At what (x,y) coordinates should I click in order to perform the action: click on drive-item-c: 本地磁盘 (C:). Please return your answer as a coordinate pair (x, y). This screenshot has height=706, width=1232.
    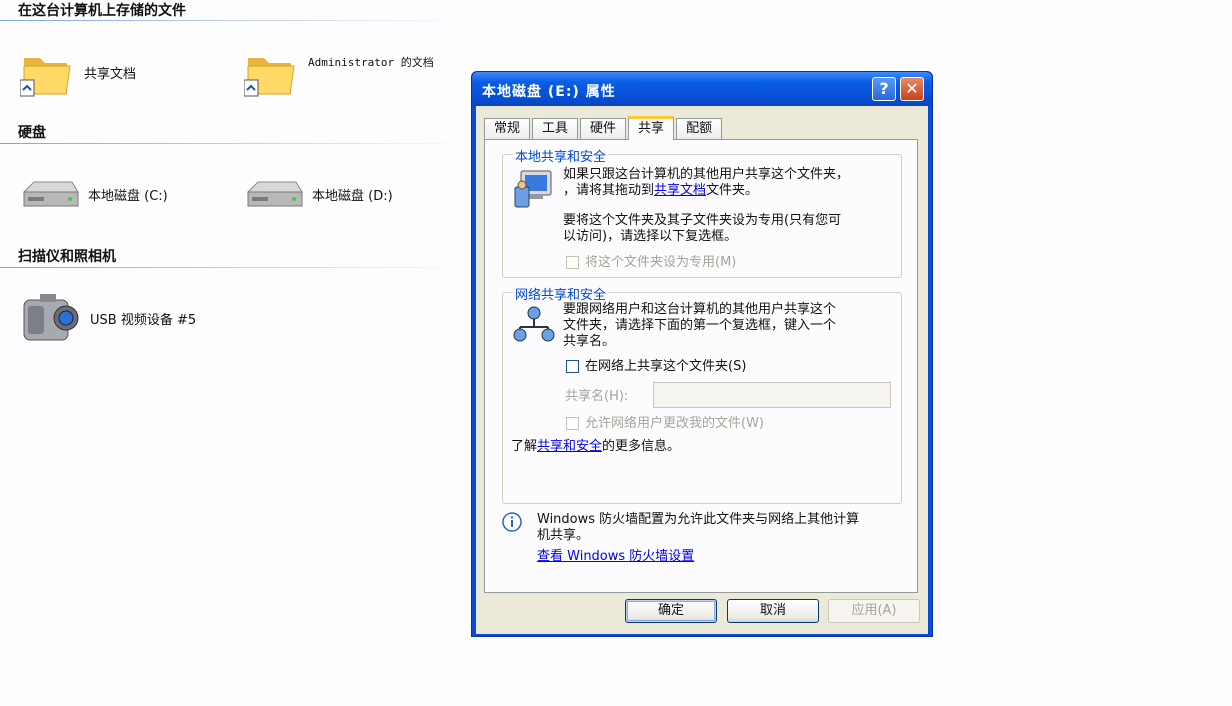
    Looking at the image, I should click on (94, 194).